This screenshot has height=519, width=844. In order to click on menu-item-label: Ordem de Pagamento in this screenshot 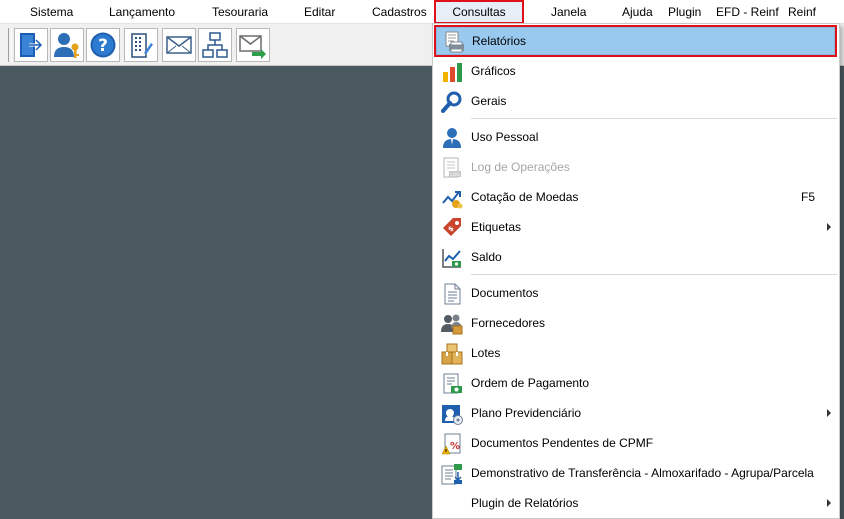, I will do `click(530, 383)`.